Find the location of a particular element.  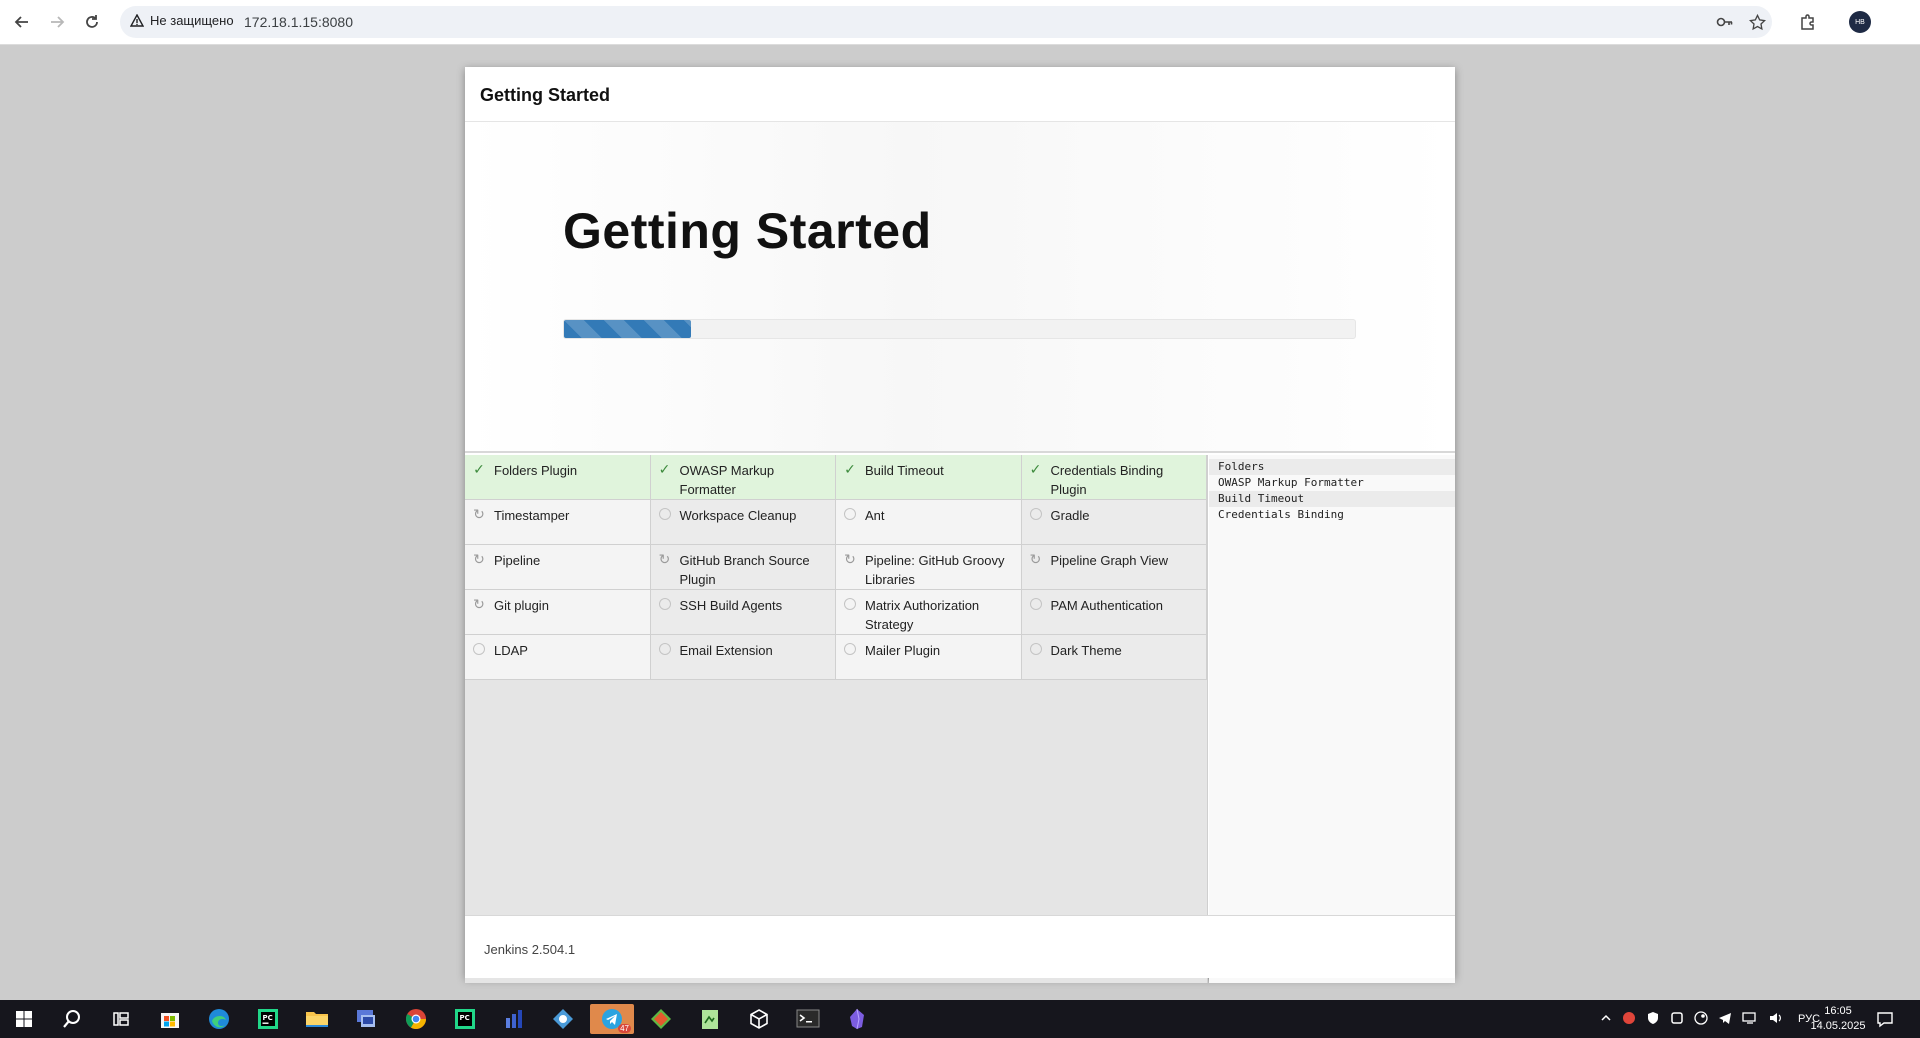

install-progress-bar is located at coordinates (959, 329).